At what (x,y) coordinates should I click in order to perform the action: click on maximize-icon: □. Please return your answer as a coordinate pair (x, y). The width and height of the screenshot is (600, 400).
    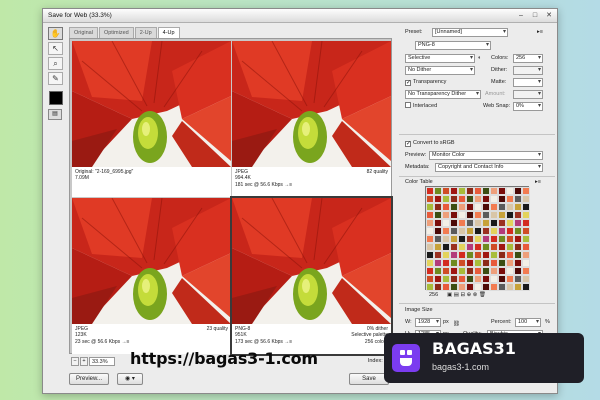
    Looking at the image, I should click on (535, 16).